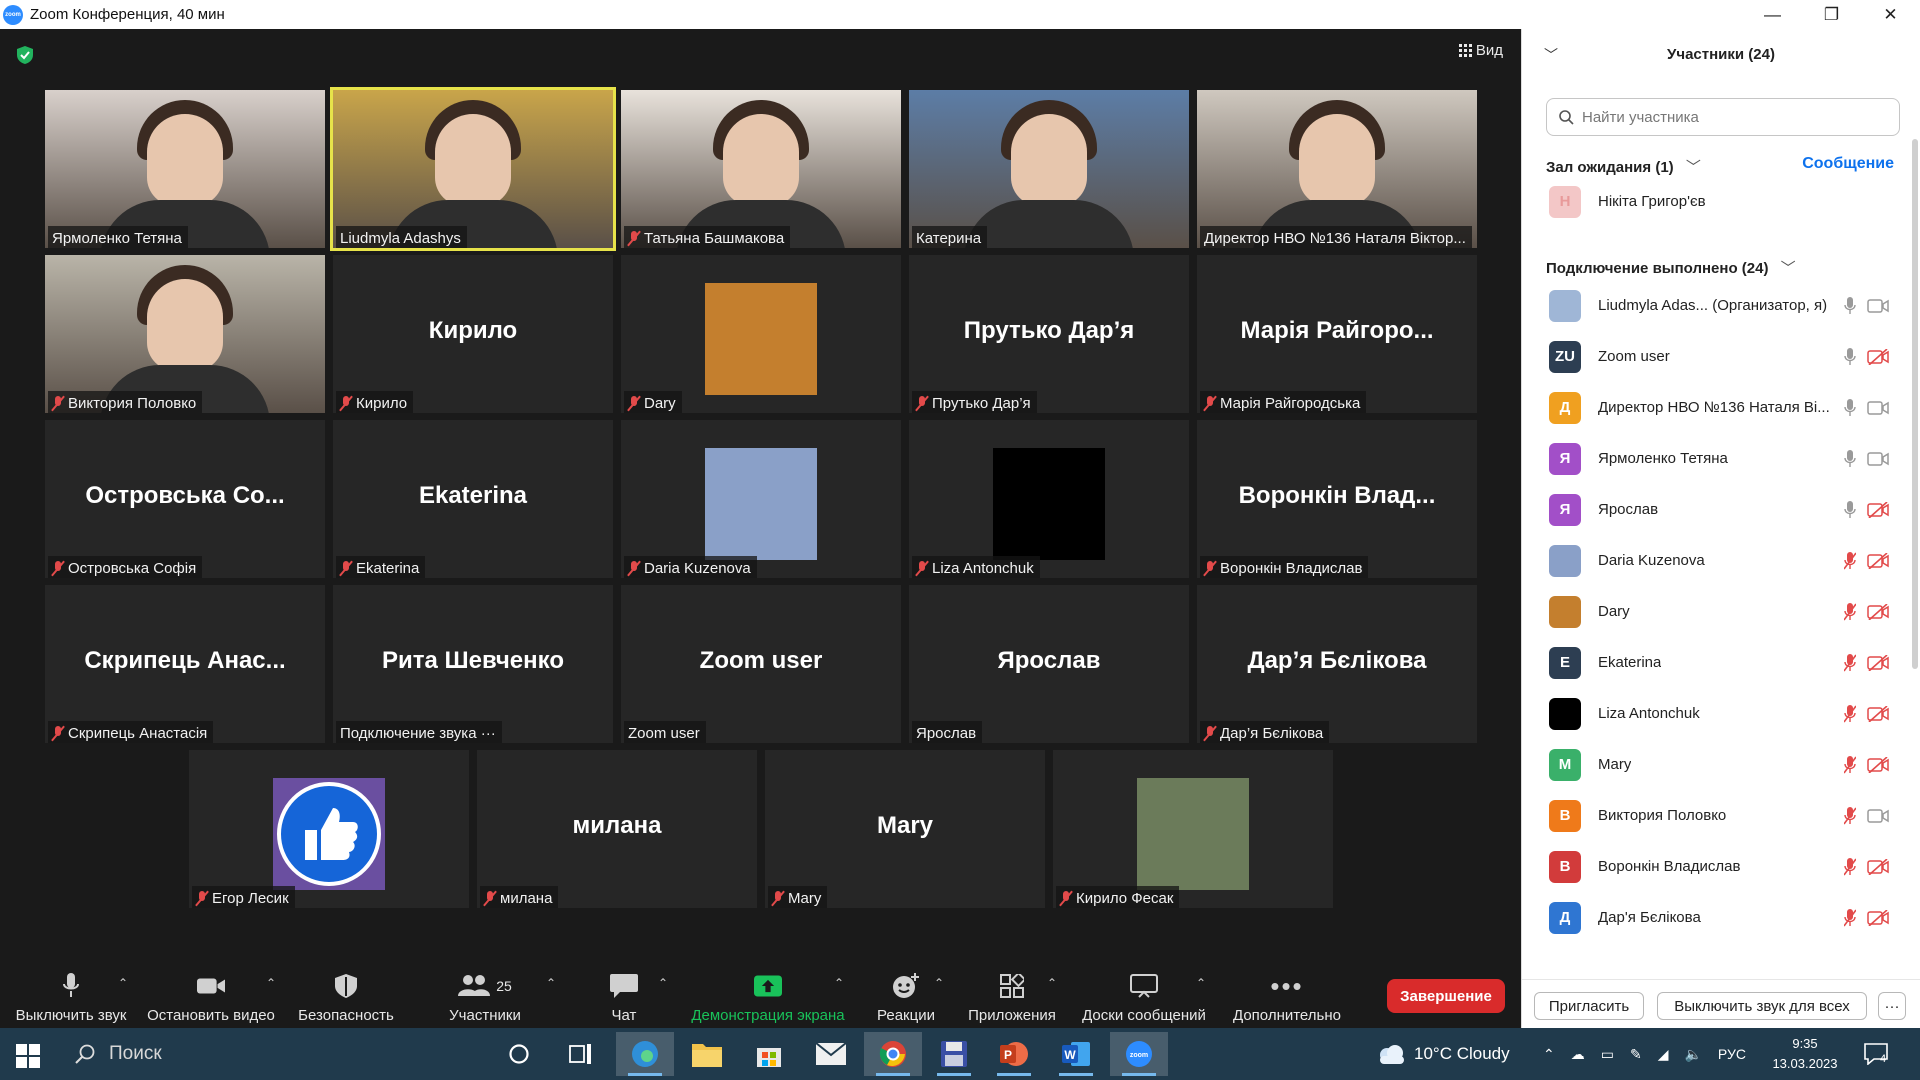 The width and height of the screenshot is (1920, 1080). I want to click on chat-button: Чат, so click(624, 994).